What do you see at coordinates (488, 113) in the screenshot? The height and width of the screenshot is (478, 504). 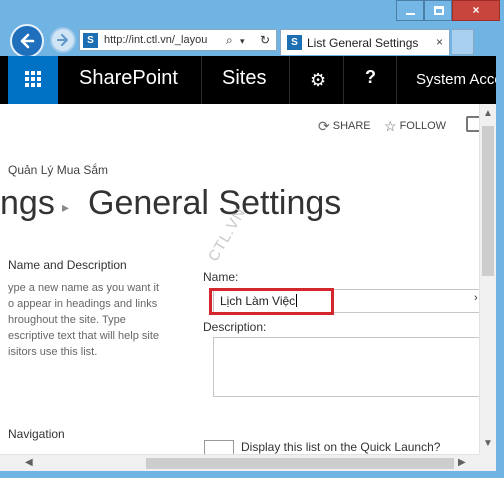 I see `scroll-up-icon: ▲` at bounding box center [488, 113].